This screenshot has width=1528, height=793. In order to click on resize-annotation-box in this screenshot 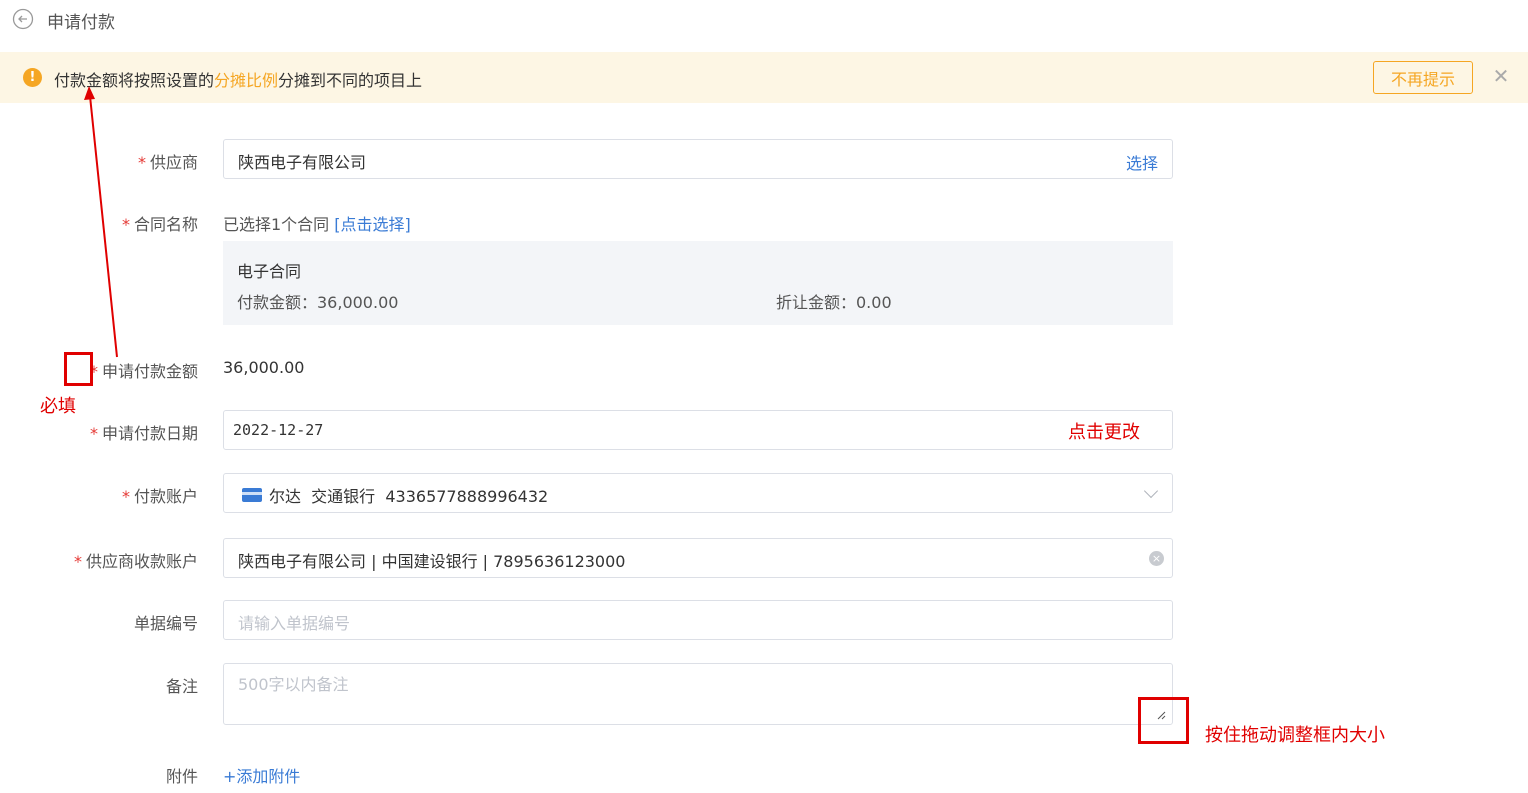, I will do `click(1163, 720)`.